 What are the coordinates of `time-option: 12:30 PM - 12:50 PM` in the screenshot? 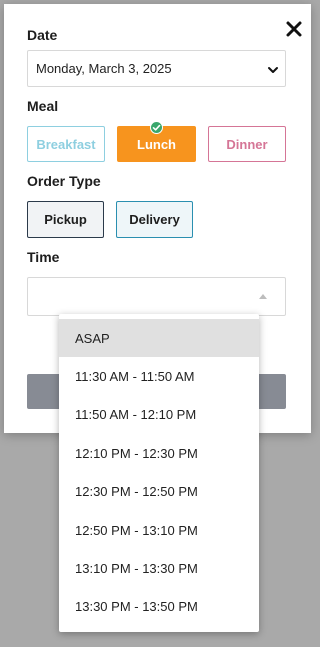 It's located at (159, 492).